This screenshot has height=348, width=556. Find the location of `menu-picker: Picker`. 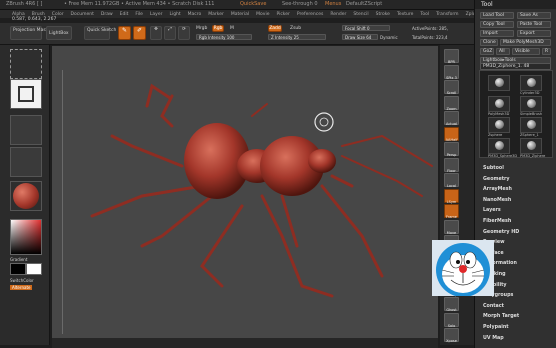

menu-picker: Picker is located at coordinates (282, 14).